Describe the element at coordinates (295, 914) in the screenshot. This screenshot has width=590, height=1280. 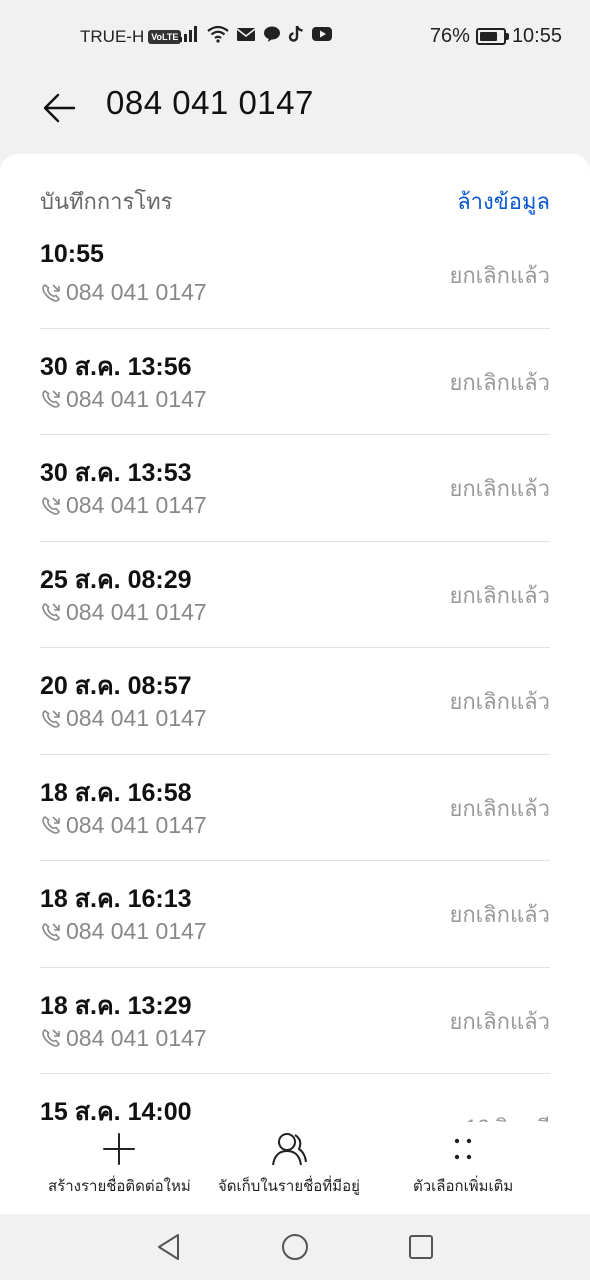
I see `call-log-row: 18 ส.ค. 16:13 084 041 0147 ยกเลิกแล้ว` at that location.